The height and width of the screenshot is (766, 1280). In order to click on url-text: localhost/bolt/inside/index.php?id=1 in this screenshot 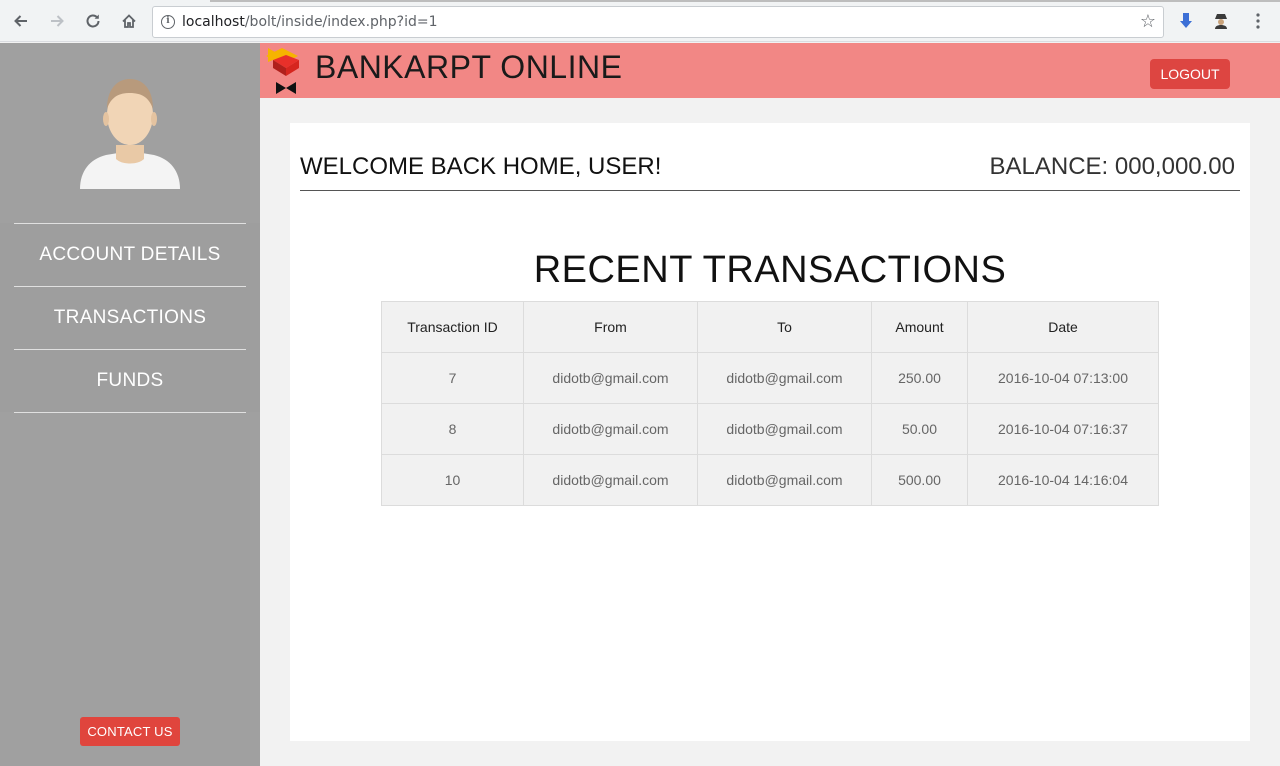, I will do `click(310, 22)`.